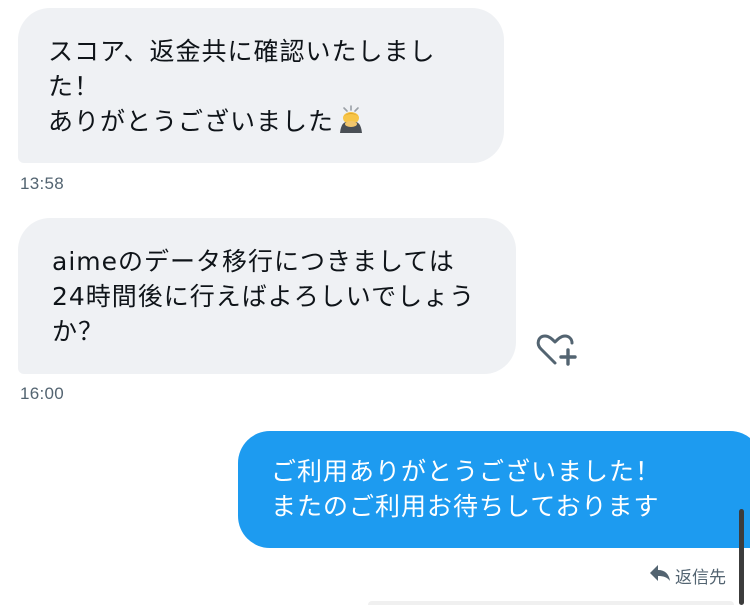 The image size is (750, 605). I want to click on message-text: スコア、返金共に確認いたしました！ ありがとうございました, so click(242, 86).